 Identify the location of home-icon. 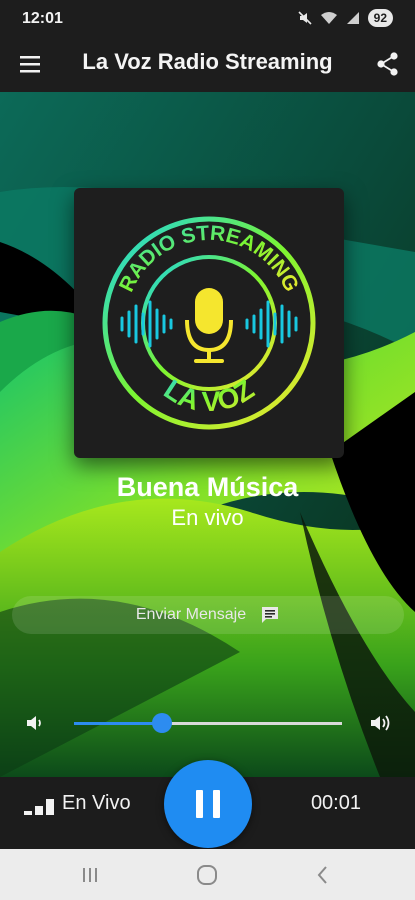
(207, 875).